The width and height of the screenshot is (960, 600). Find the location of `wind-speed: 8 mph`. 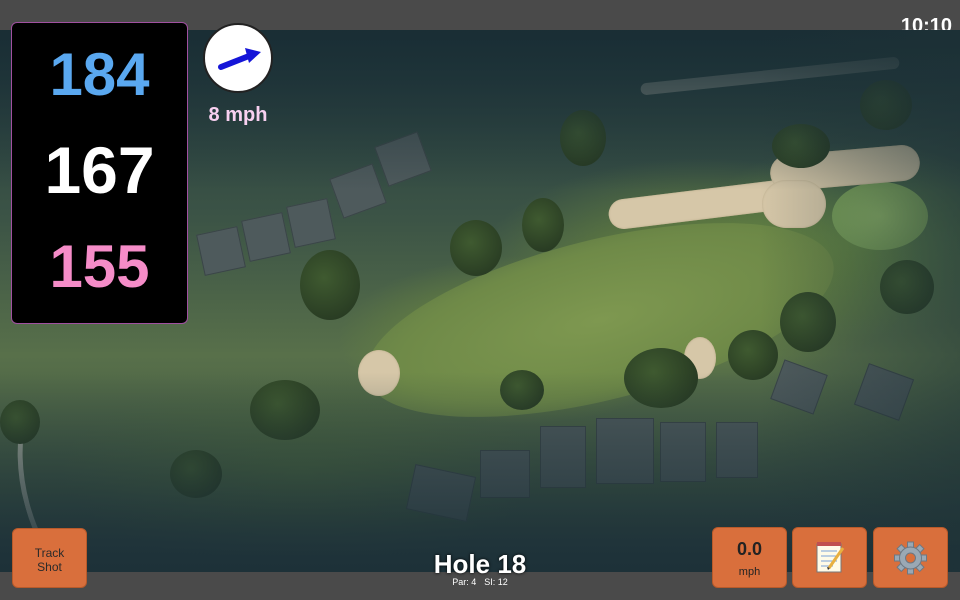

wind-speed: 8 mph is located at coordinates (238, 115).